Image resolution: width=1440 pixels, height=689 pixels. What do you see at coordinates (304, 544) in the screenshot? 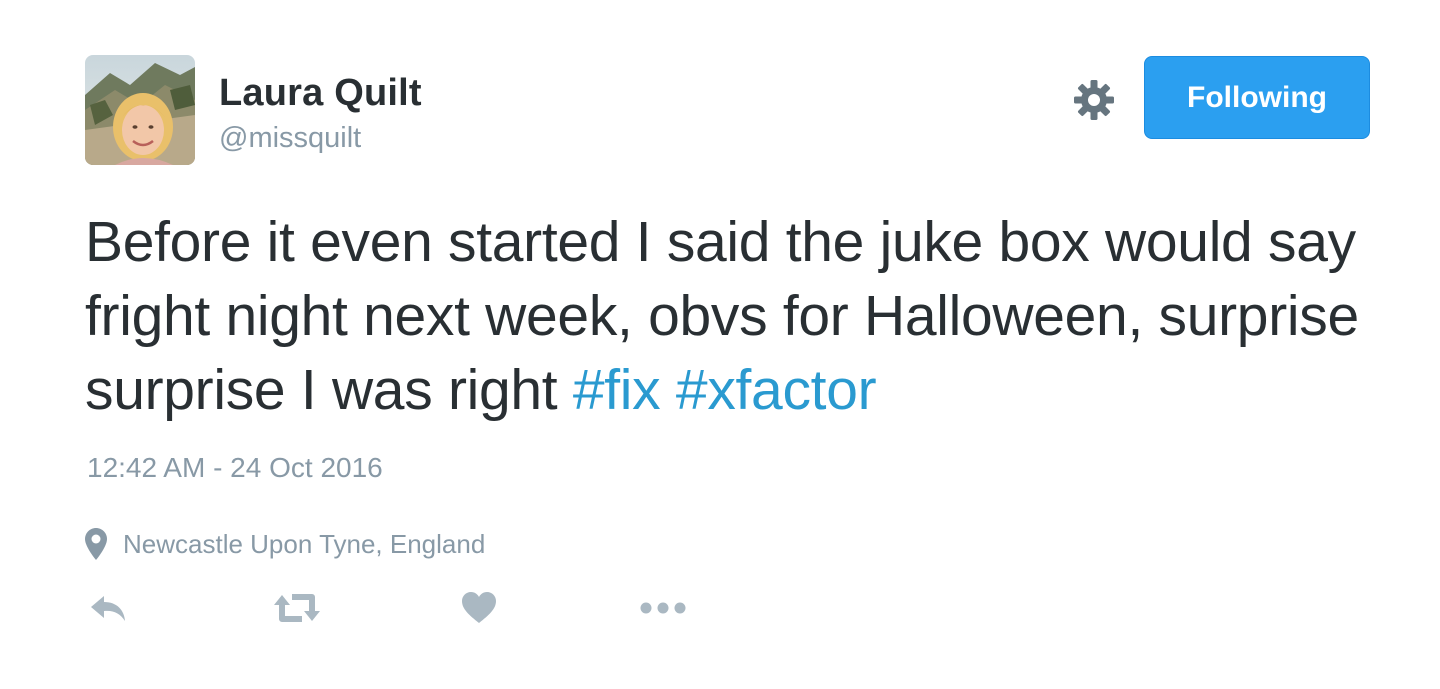
I see `location-text: Newcastle Upon Tyne, England` at bounding box center [304, 544].